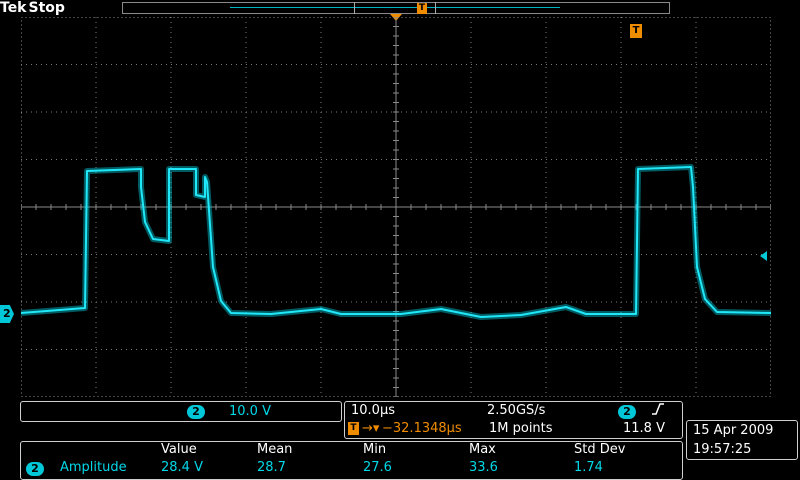 This screenshot has height=480, width=800. What do you see at coordinates (422, 428) in the screenshot?
I see `horizontal-delay: −32.1348µs` at bounding box center [422, 428].